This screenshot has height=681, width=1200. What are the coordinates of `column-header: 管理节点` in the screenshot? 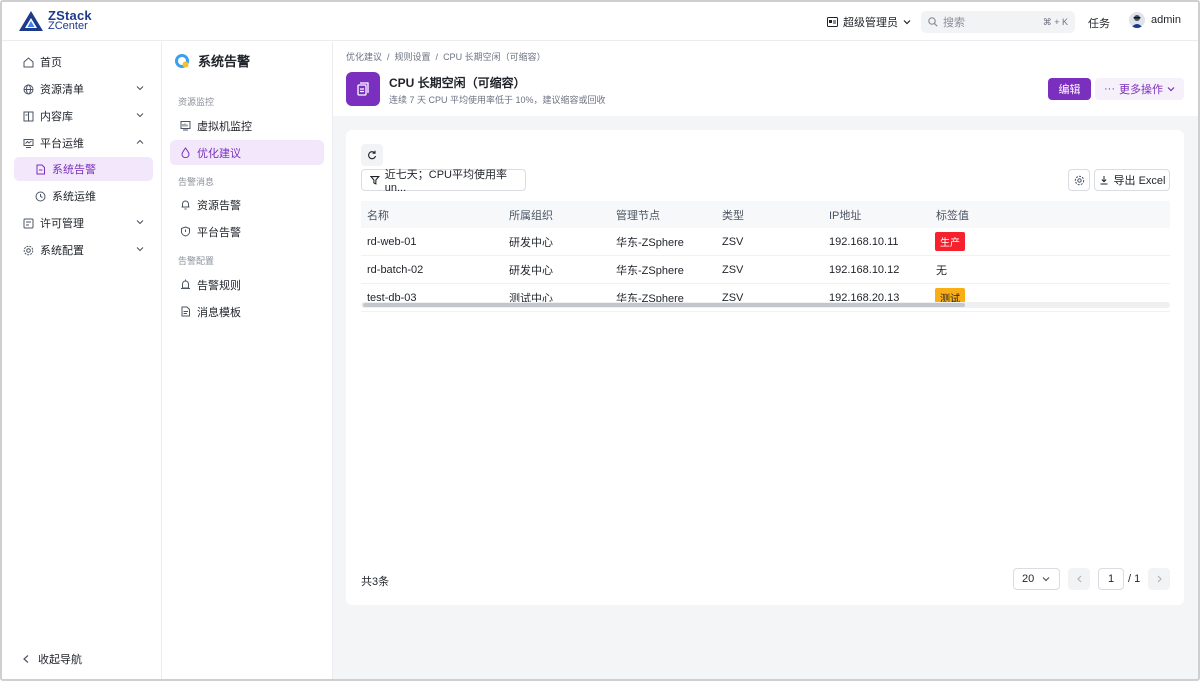 It's located at (638, 215).